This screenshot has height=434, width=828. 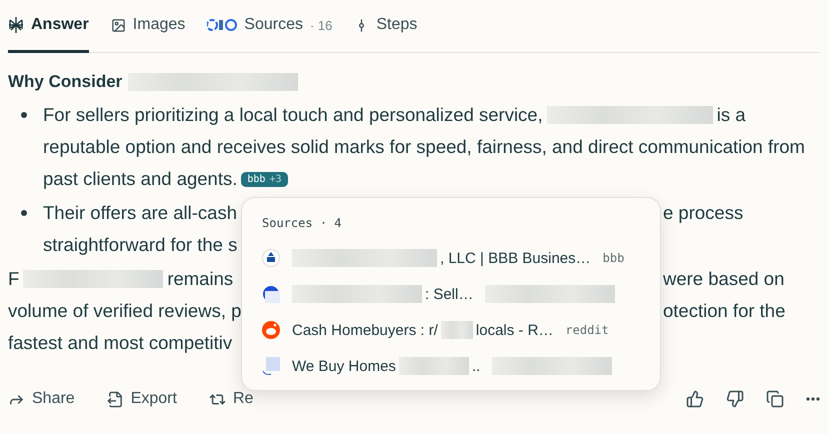 What do you see at coordinates (269, 26) in the screenshot?
I see `tab: Sources · 16` at bounding box center [269, 26].